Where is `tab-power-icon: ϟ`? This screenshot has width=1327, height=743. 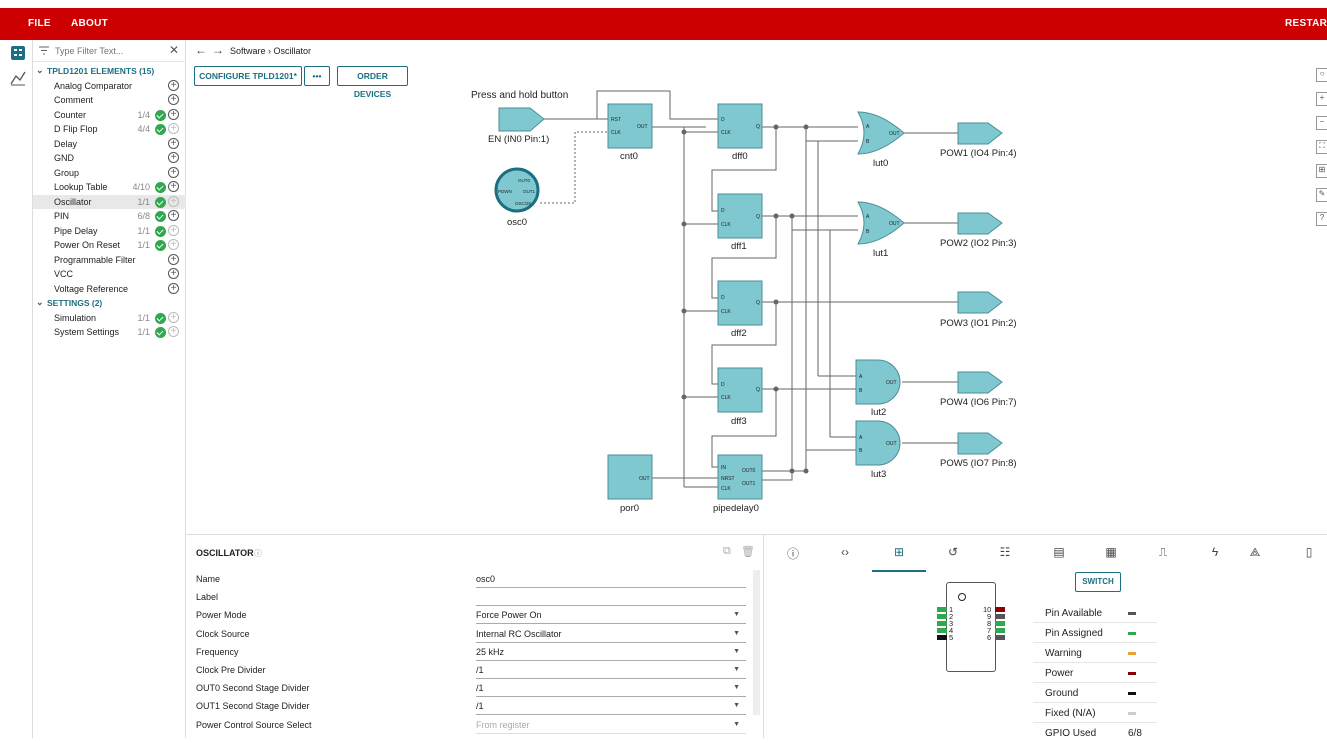 tab-power-icon: ϟ is located at coordinates (1215, 554).